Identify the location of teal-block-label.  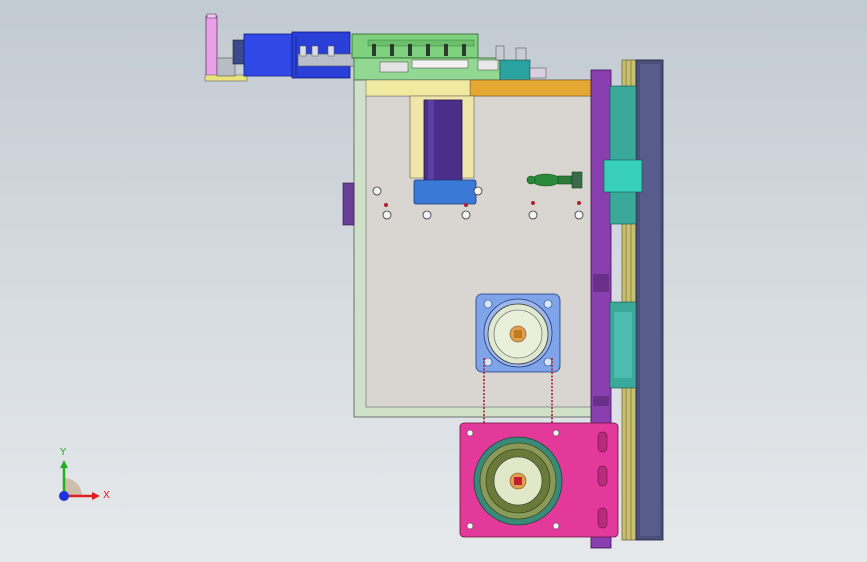
(623, 176).